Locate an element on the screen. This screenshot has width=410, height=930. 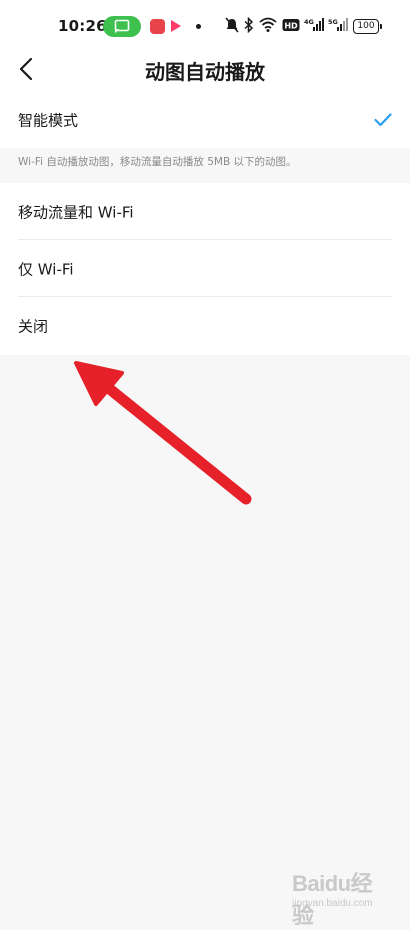
status-time: 10:26 is located at coordinates (82, 26).